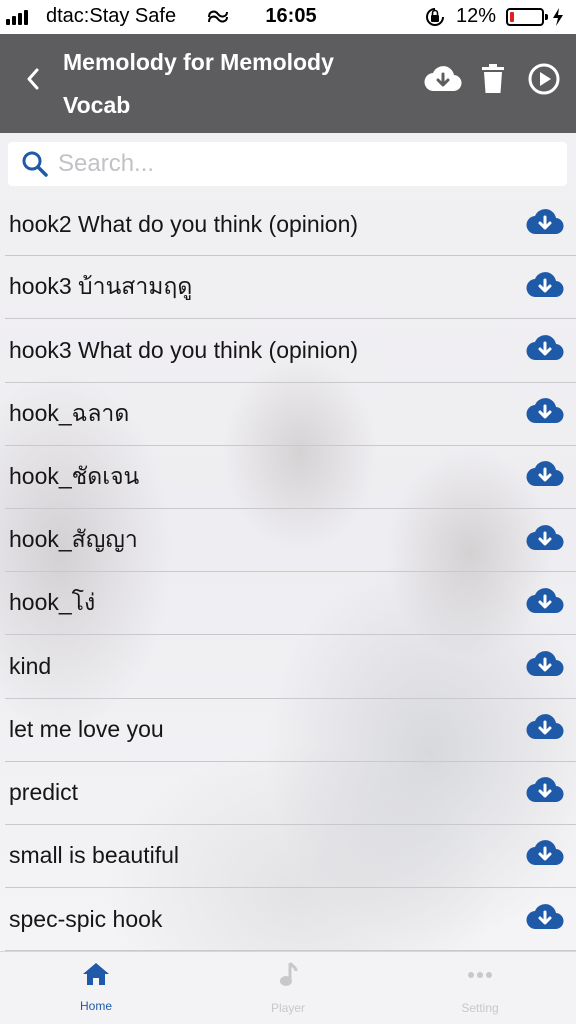  What do you see at coordinates (44, 792) in the screenshot?
I see `list-item-label: predict` at bounding box center [44, 792].